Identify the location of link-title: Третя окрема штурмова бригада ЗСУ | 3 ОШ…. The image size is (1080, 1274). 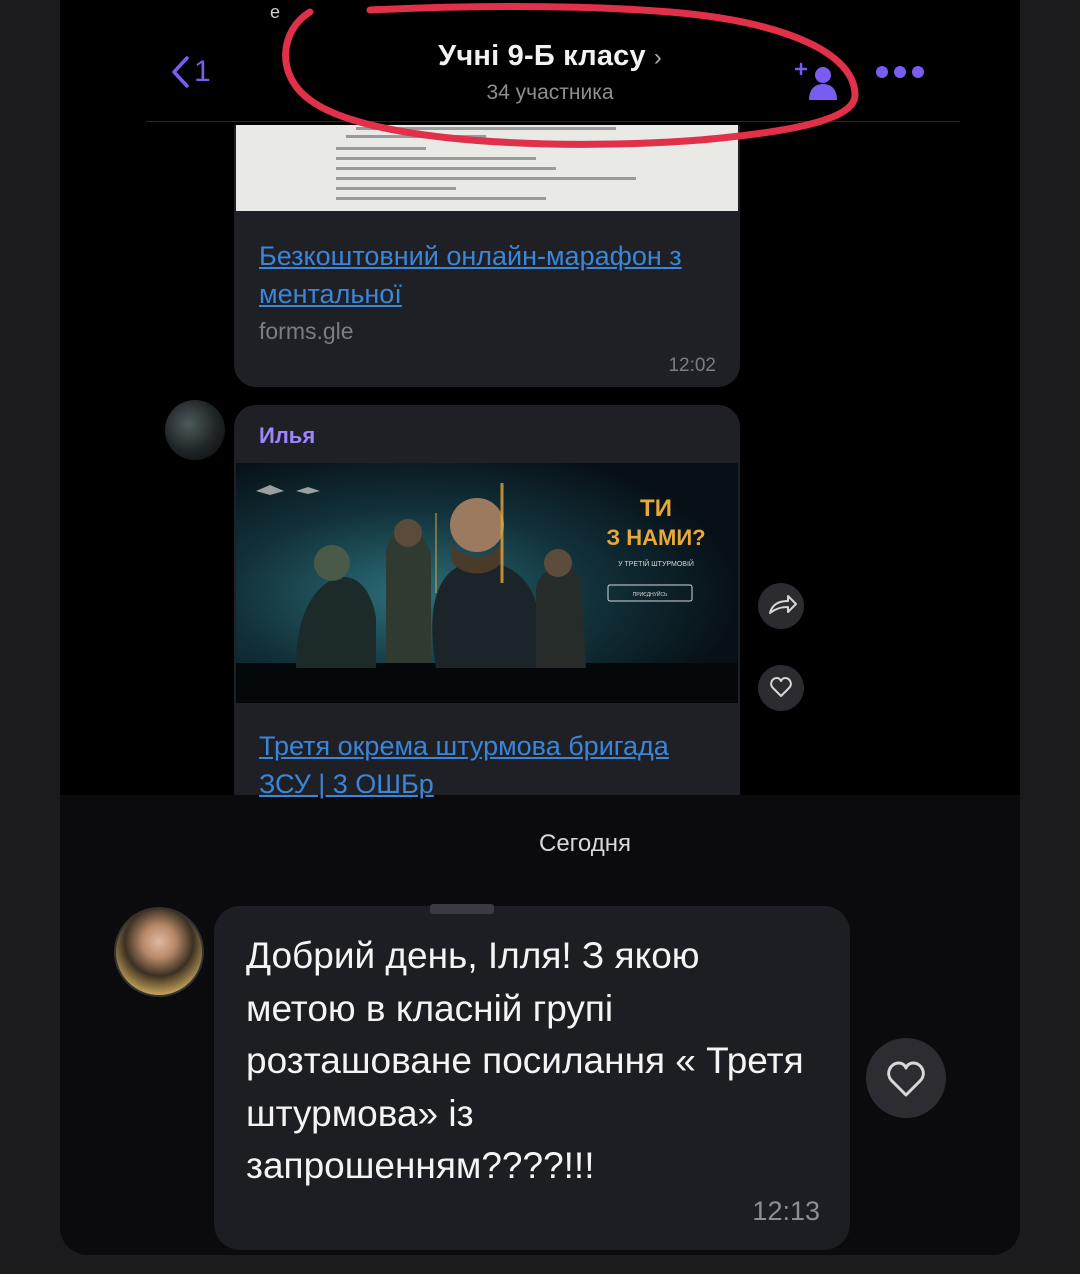
(489, 765).